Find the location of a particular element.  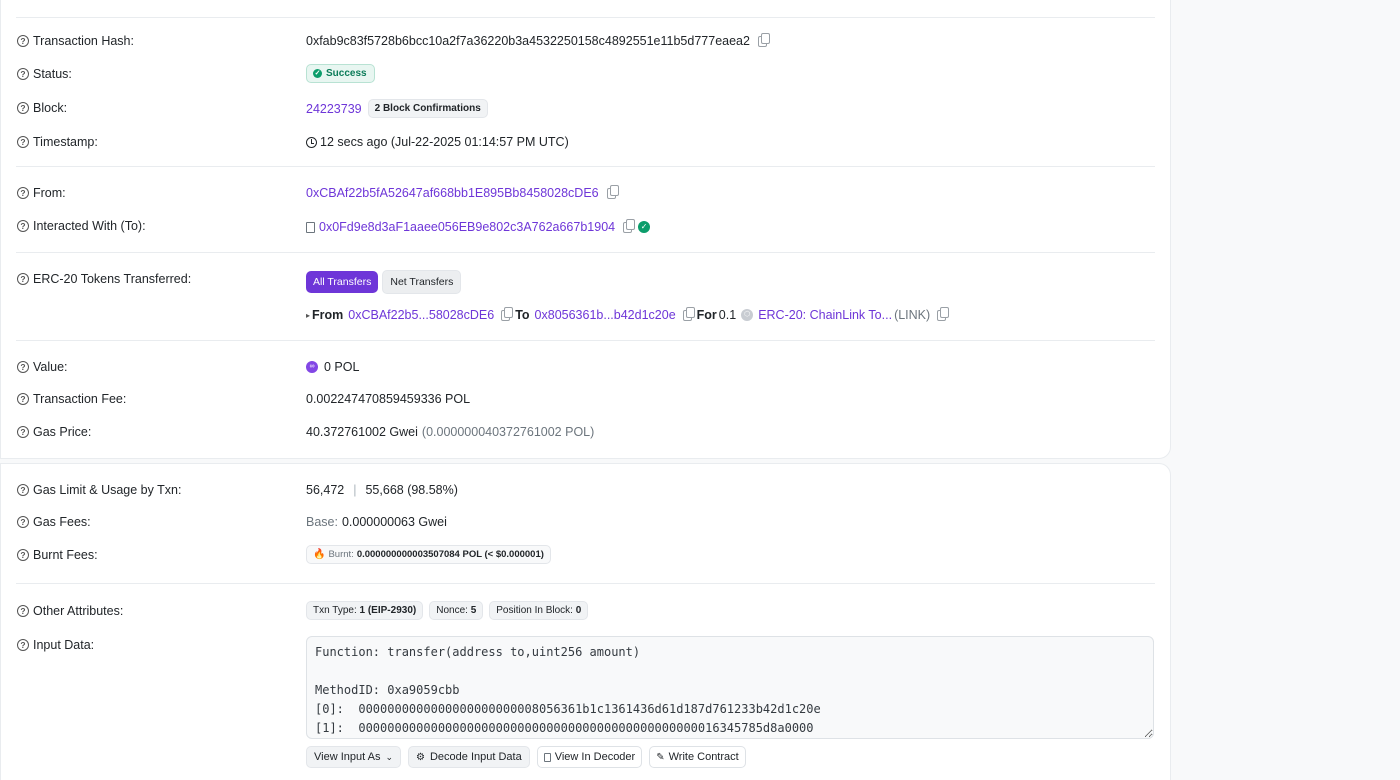

position-badge: Position In Block: 0 is located at coordinates (539, 610).